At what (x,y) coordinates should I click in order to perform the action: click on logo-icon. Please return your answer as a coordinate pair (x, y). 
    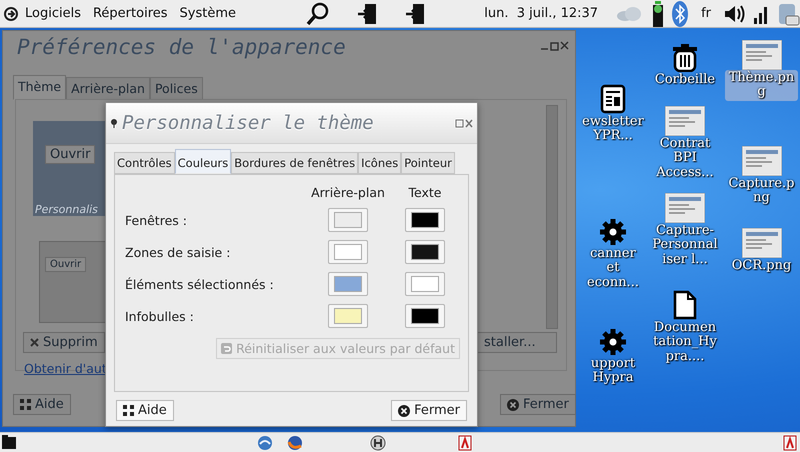
    Looking at the image, I should click on (11, 13).